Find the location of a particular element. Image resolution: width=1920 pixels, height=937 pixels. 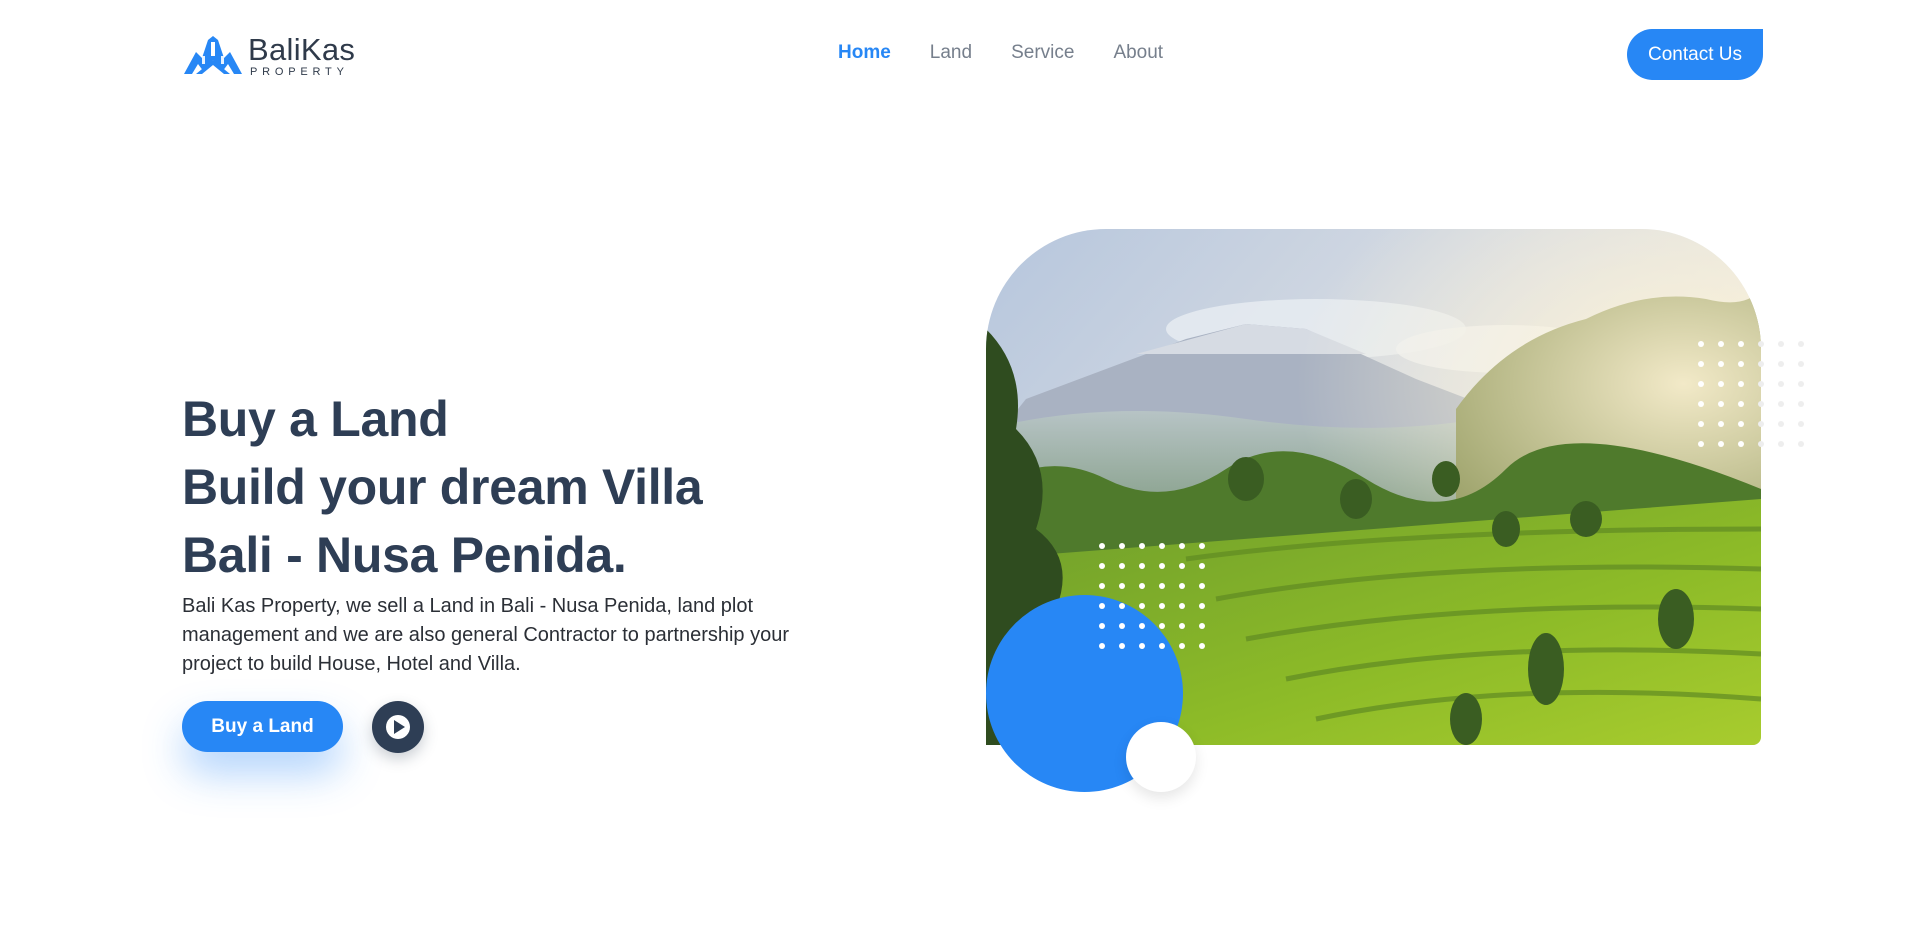

play-video-button is located at coordinates (398, 727).